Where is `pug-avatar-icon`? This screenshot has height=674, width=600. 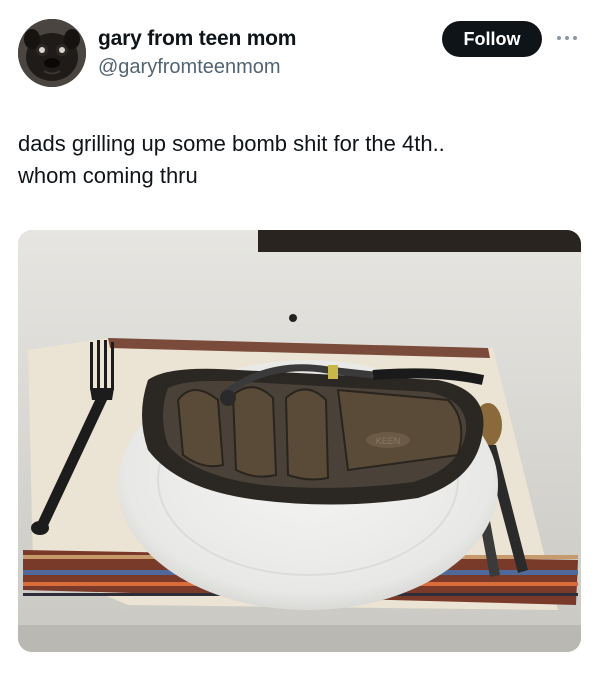
pug-avatar-icon is located at coordinates (52, 53).